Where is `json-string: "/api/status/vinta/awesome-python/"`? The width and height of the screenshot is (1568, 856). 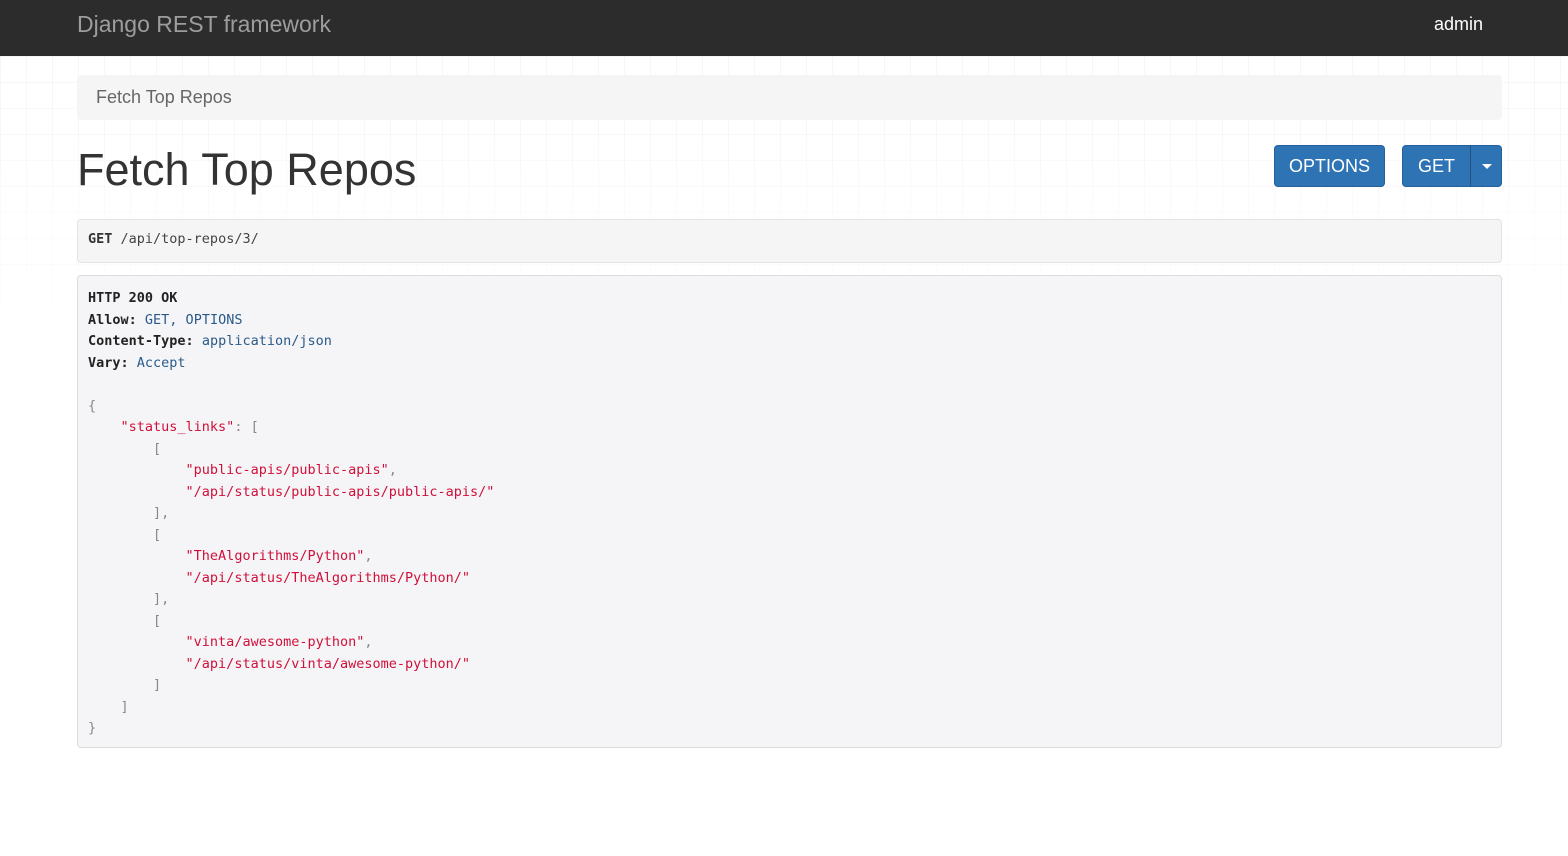 json-string: "/api/status/vinta/awesome-python/" is located at coordinates (328, 663).